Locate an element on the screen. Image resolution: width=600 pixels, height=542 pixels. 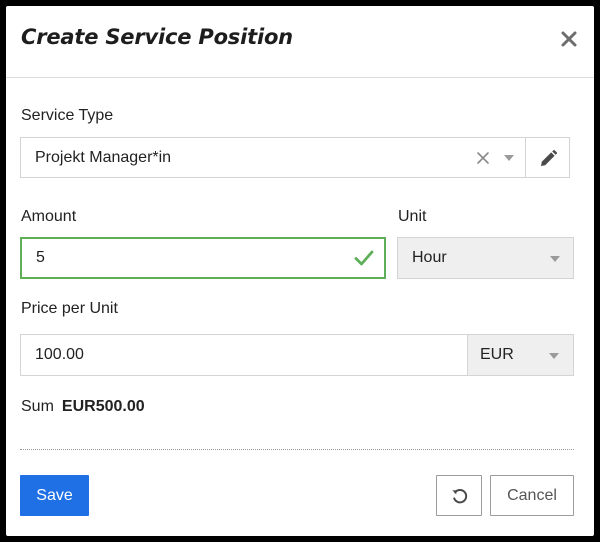
unit-select: Hour is located at coordinates (485, 258).